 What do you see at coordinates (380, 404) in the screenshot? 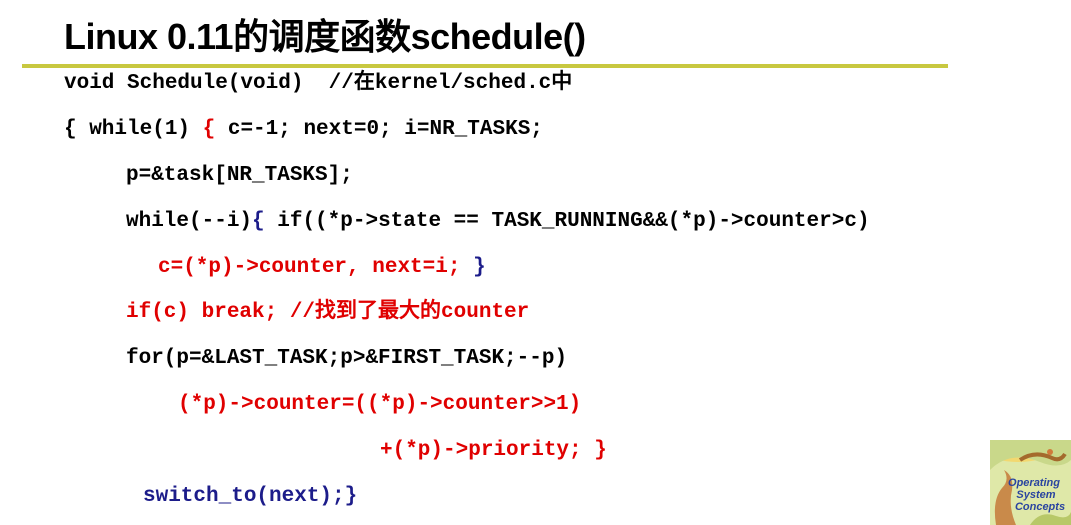
I see `code-line-8: (*p)->counter=((*p)->counter>>1)` at bounding box center [380, 404].